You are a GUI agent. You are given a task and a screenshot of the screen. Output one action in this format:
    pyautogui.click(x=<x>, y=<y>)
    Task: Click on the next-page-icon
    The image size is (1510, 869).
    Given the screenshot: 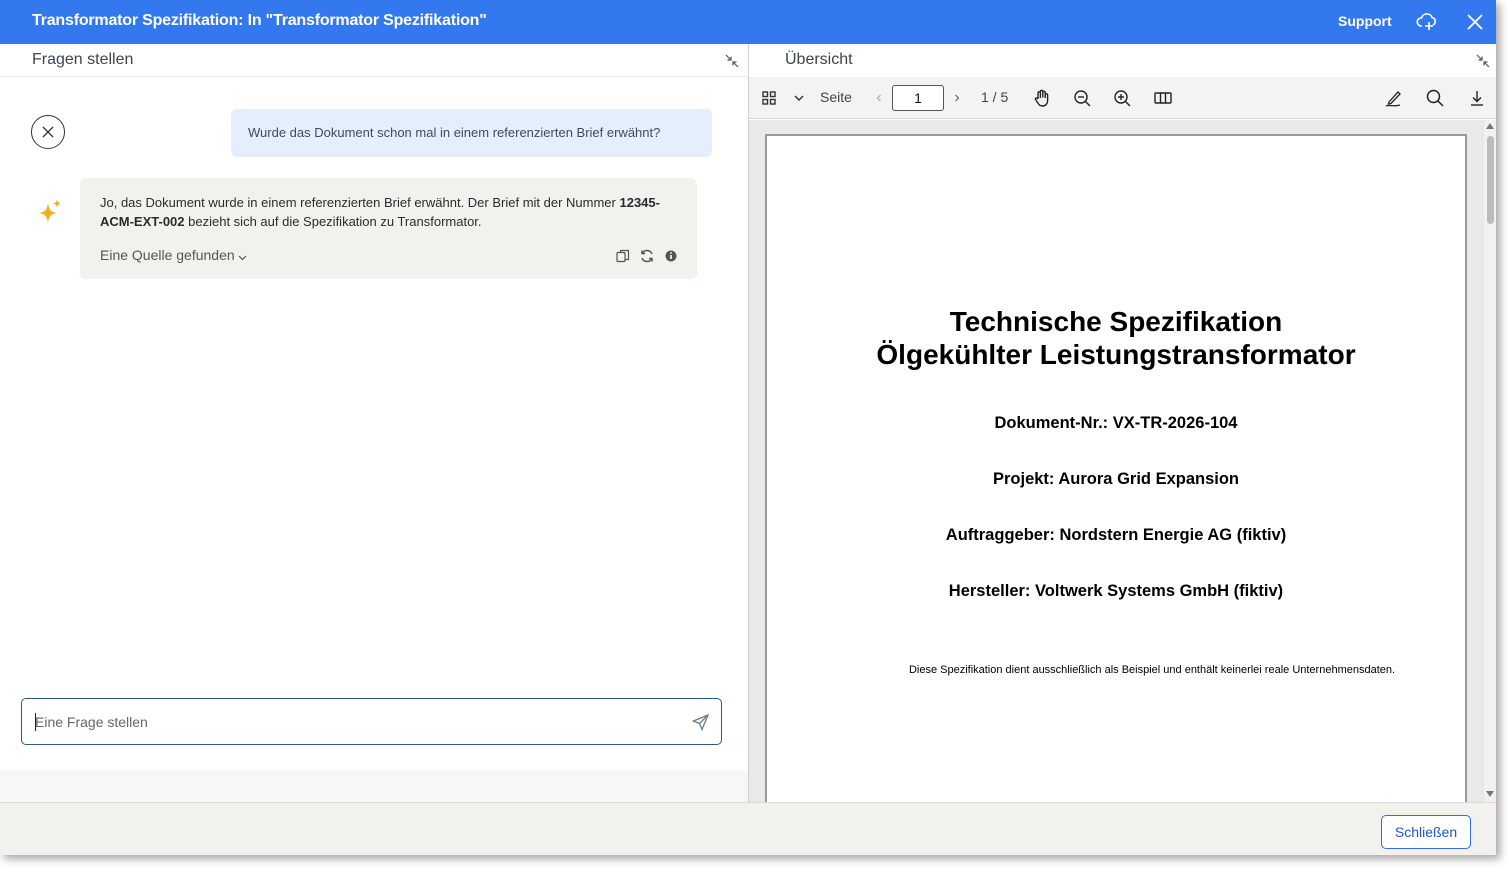 What is the action you would take?
    pyautogui.click(x=957, y=98)
    